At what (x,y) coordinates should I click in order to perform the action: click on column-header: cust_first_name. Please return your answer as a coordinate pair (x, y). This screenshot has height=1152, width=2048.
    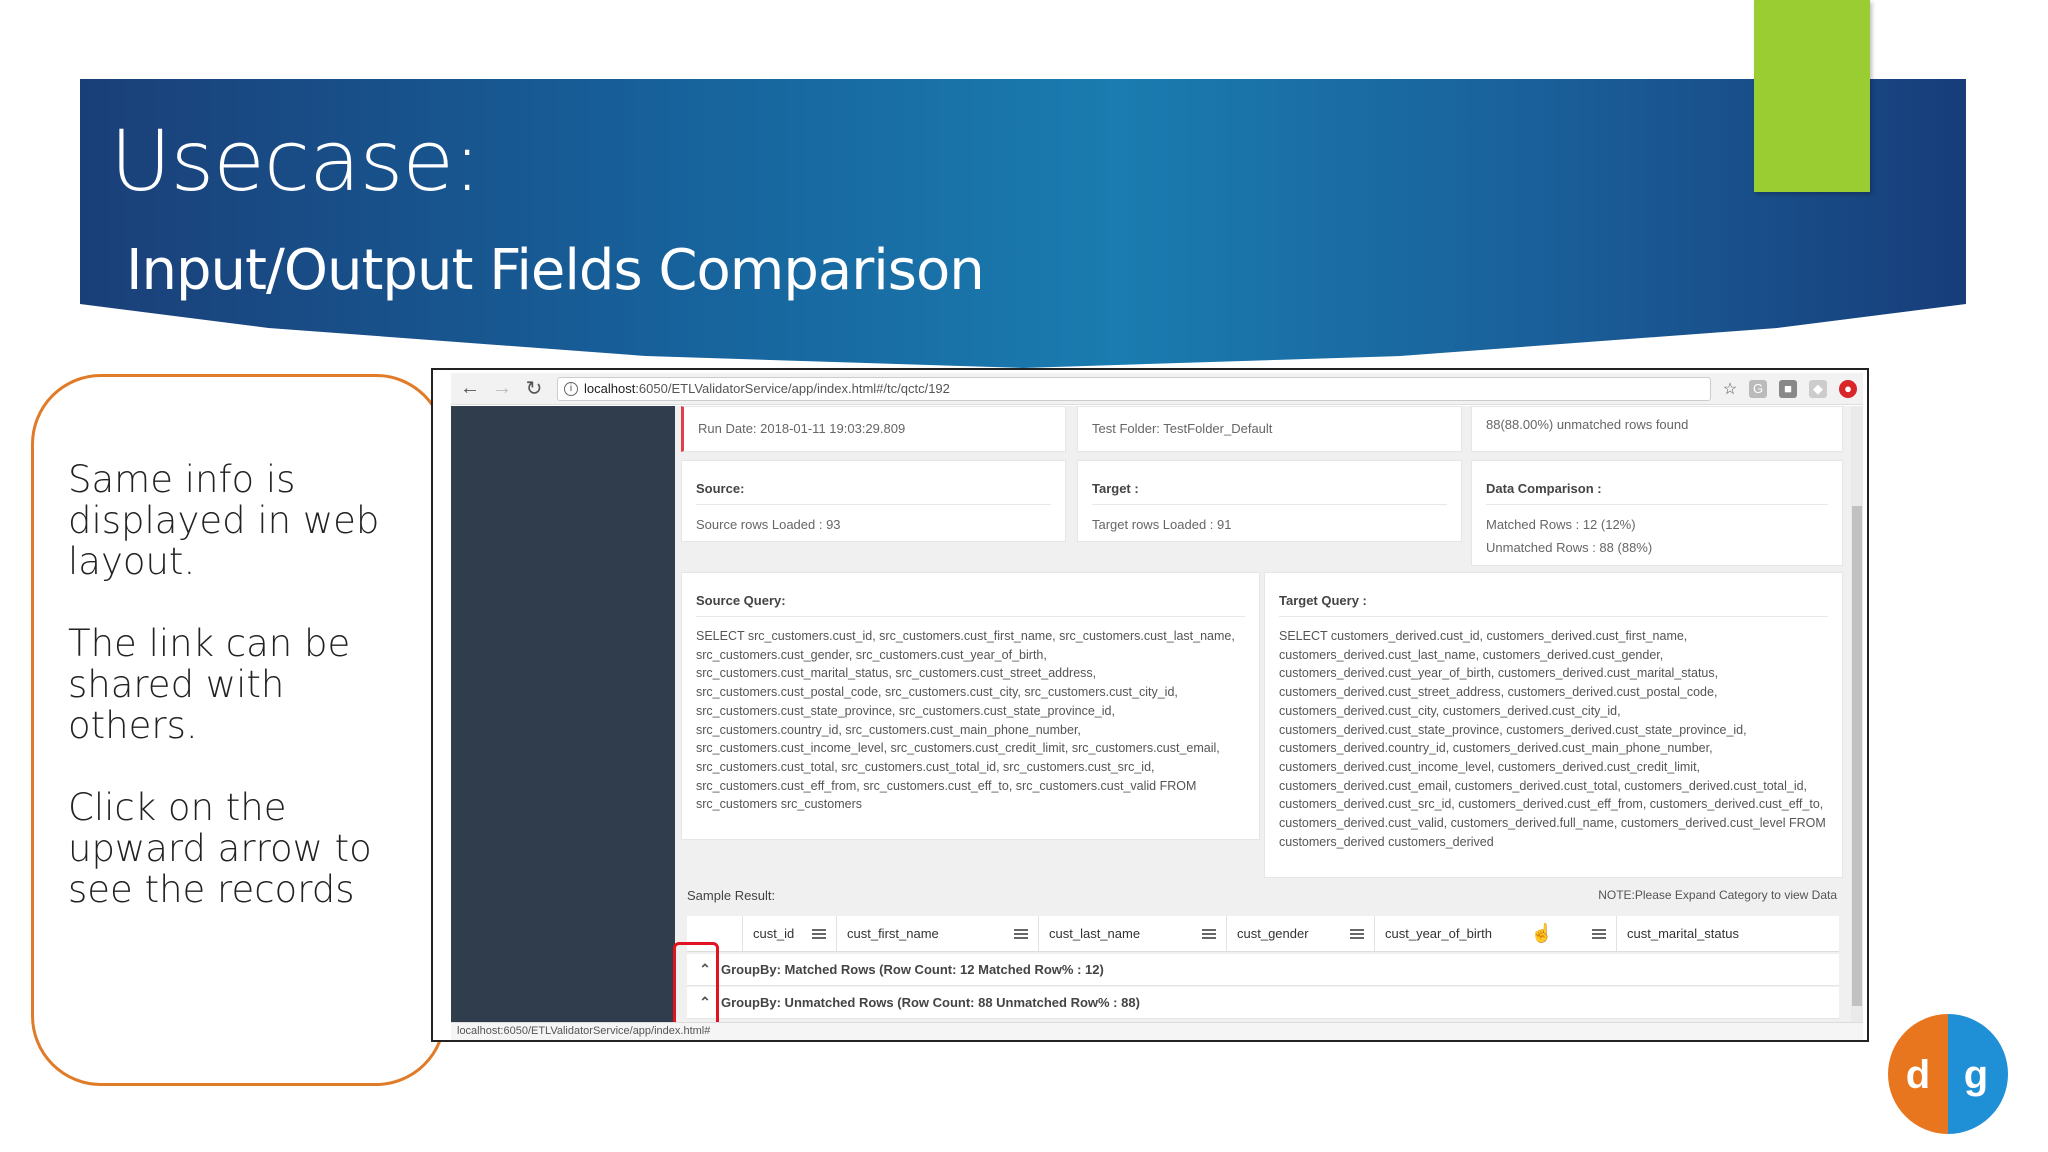
    Looking at the image, I should click on (938, 933).